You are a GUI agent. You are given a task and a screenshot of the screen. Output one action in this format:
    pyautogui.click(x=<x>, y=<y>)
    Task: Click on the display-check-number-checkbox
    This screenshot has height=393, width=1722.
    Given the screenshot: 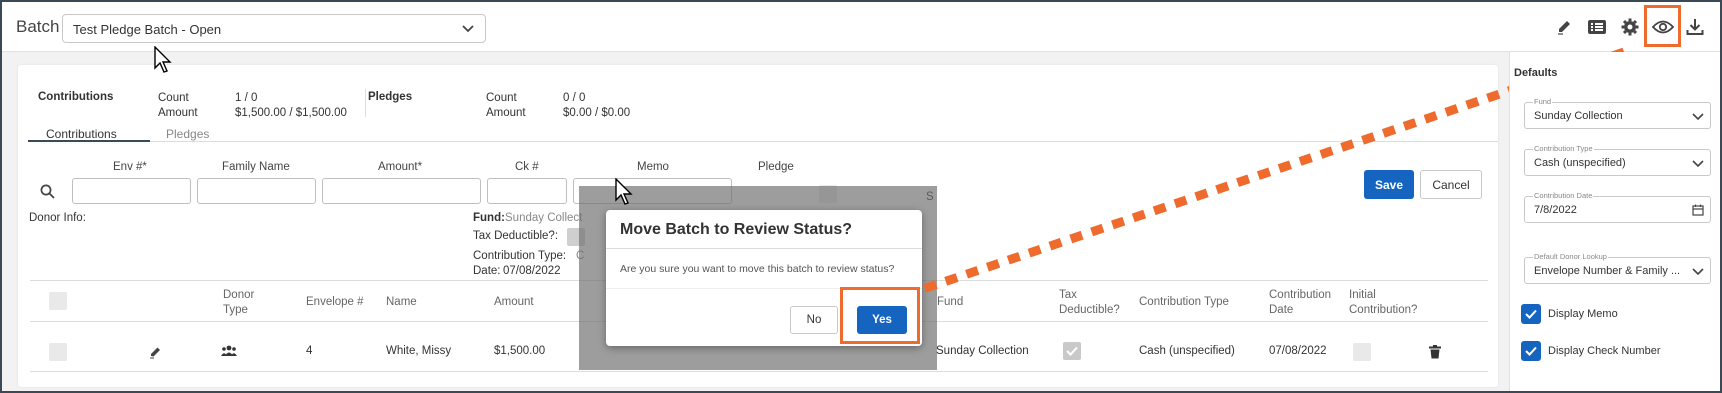 What is the action you would take?
    pyautogui.click(x=1531, y=351)
    